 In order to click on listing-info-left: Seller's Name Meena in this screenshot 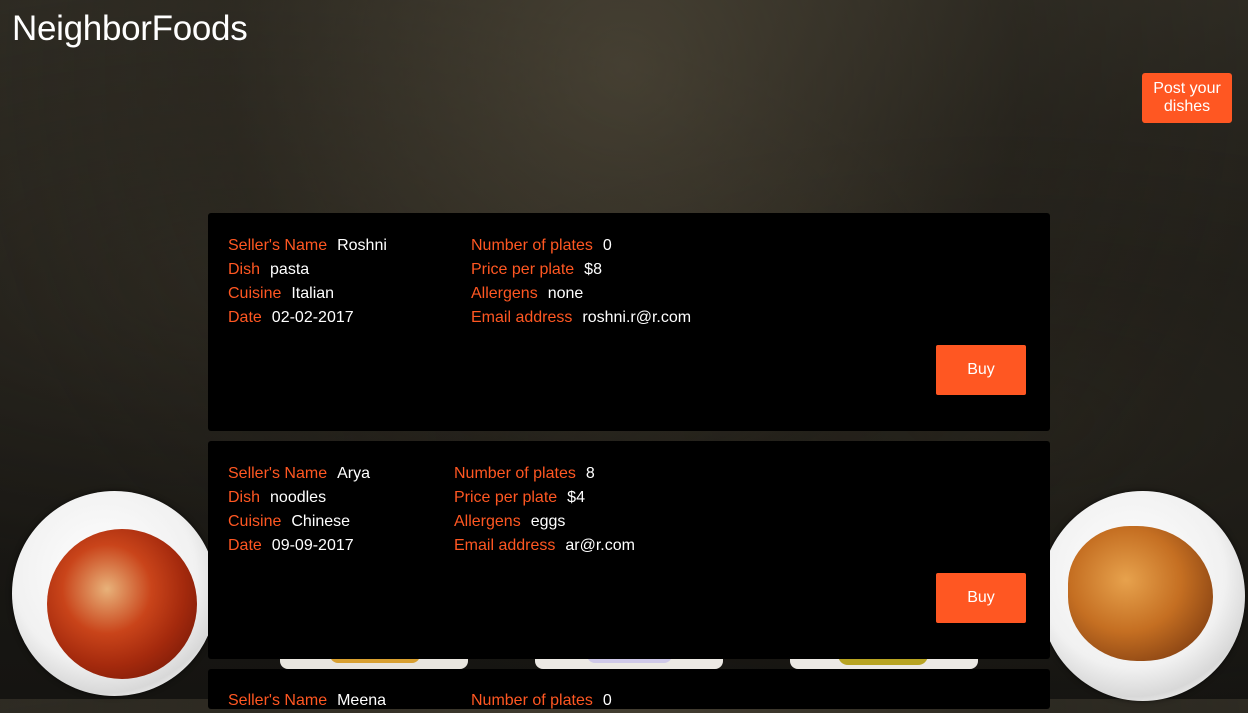, I will do `click(307, 701)`.